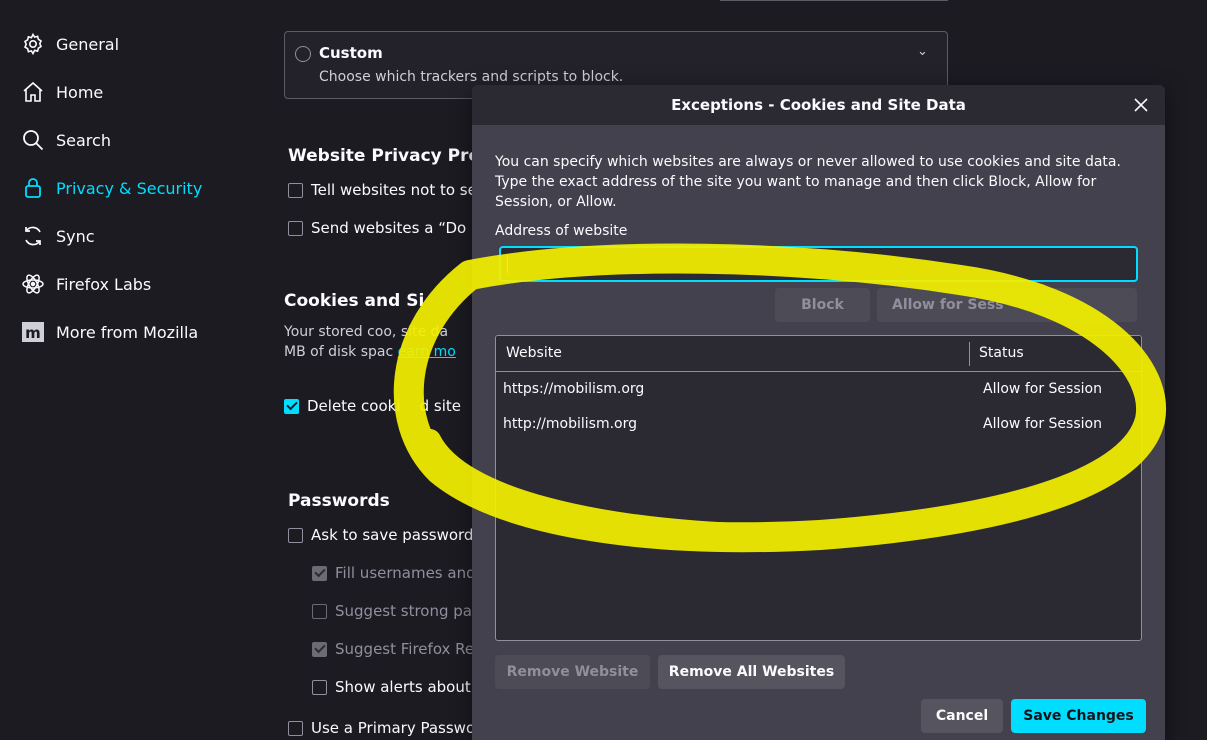 This screenshot has height=740, width=1207. I want to click on gear-icon, so click(33, 44).